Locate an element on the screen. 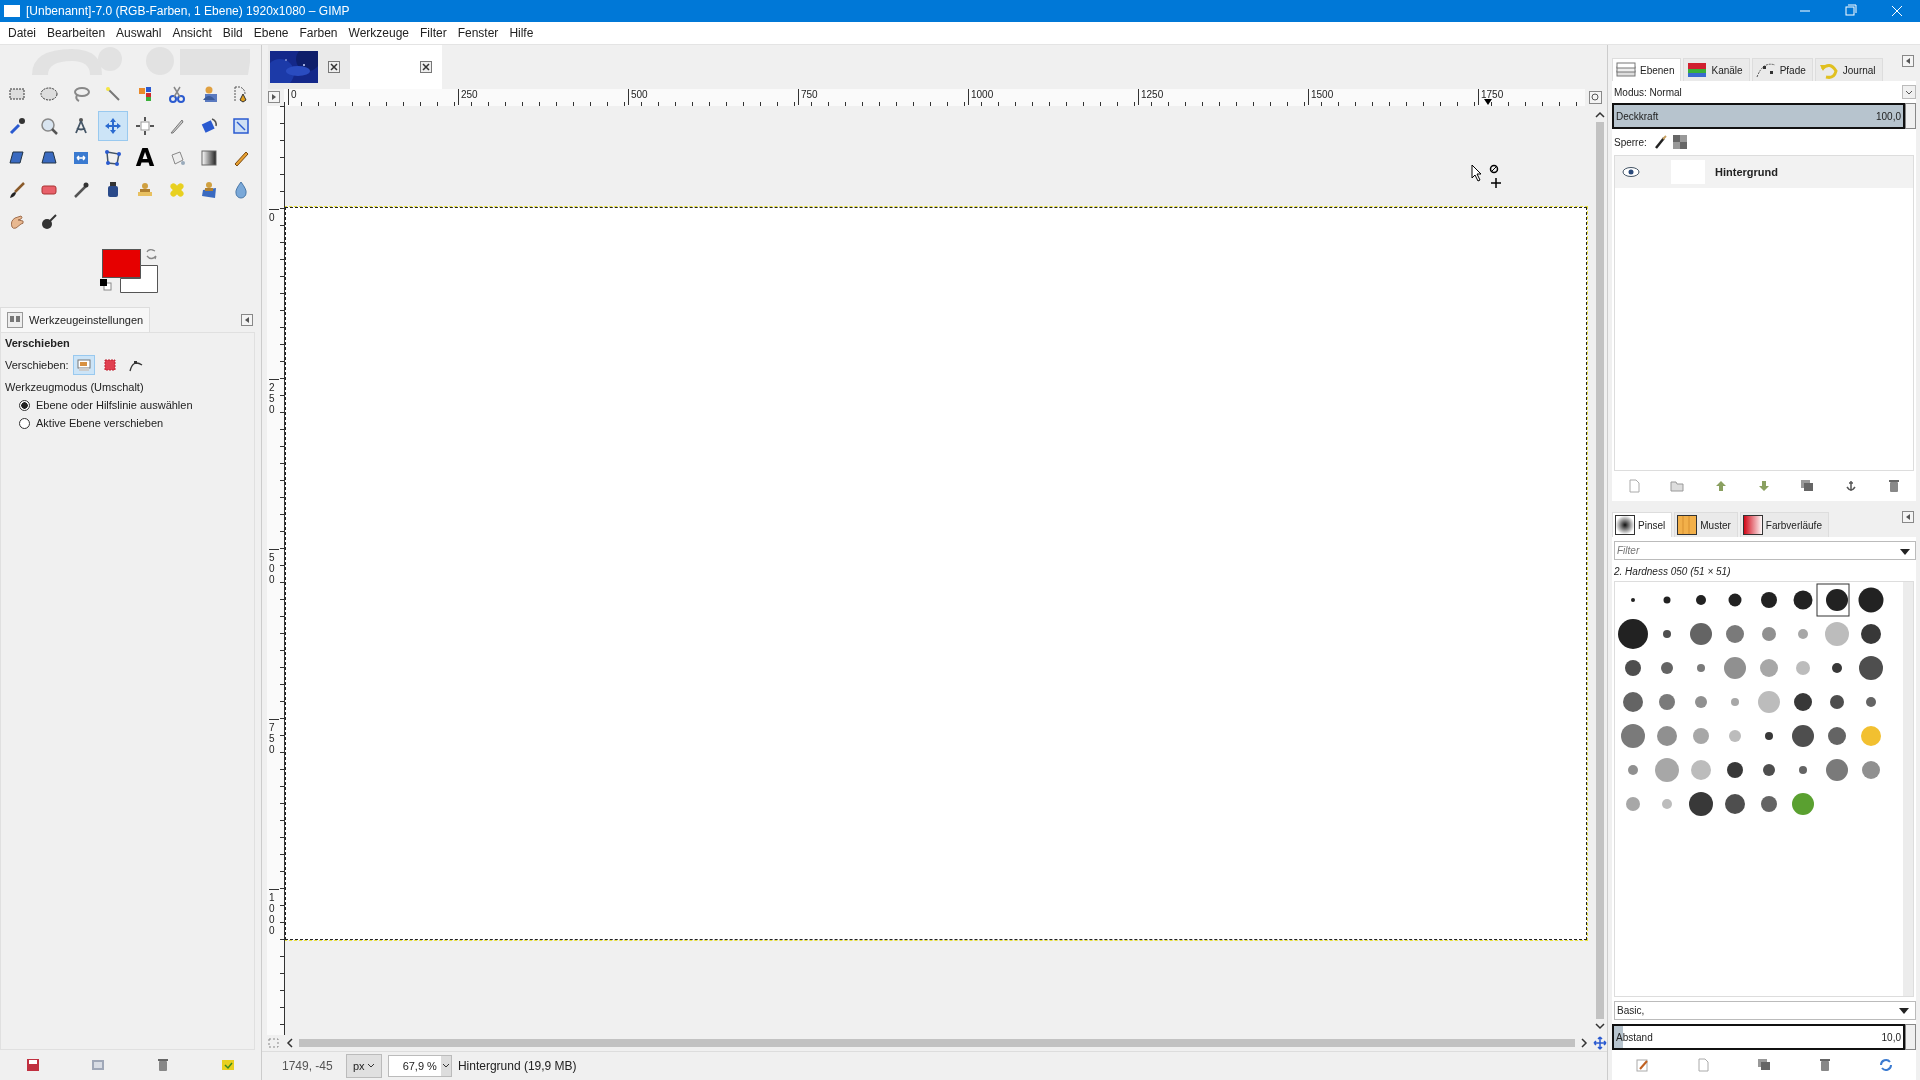 The width and height of the screenshot is (1920, 1080). ruler-label: 1500 is located at coordinates (1321, 96).